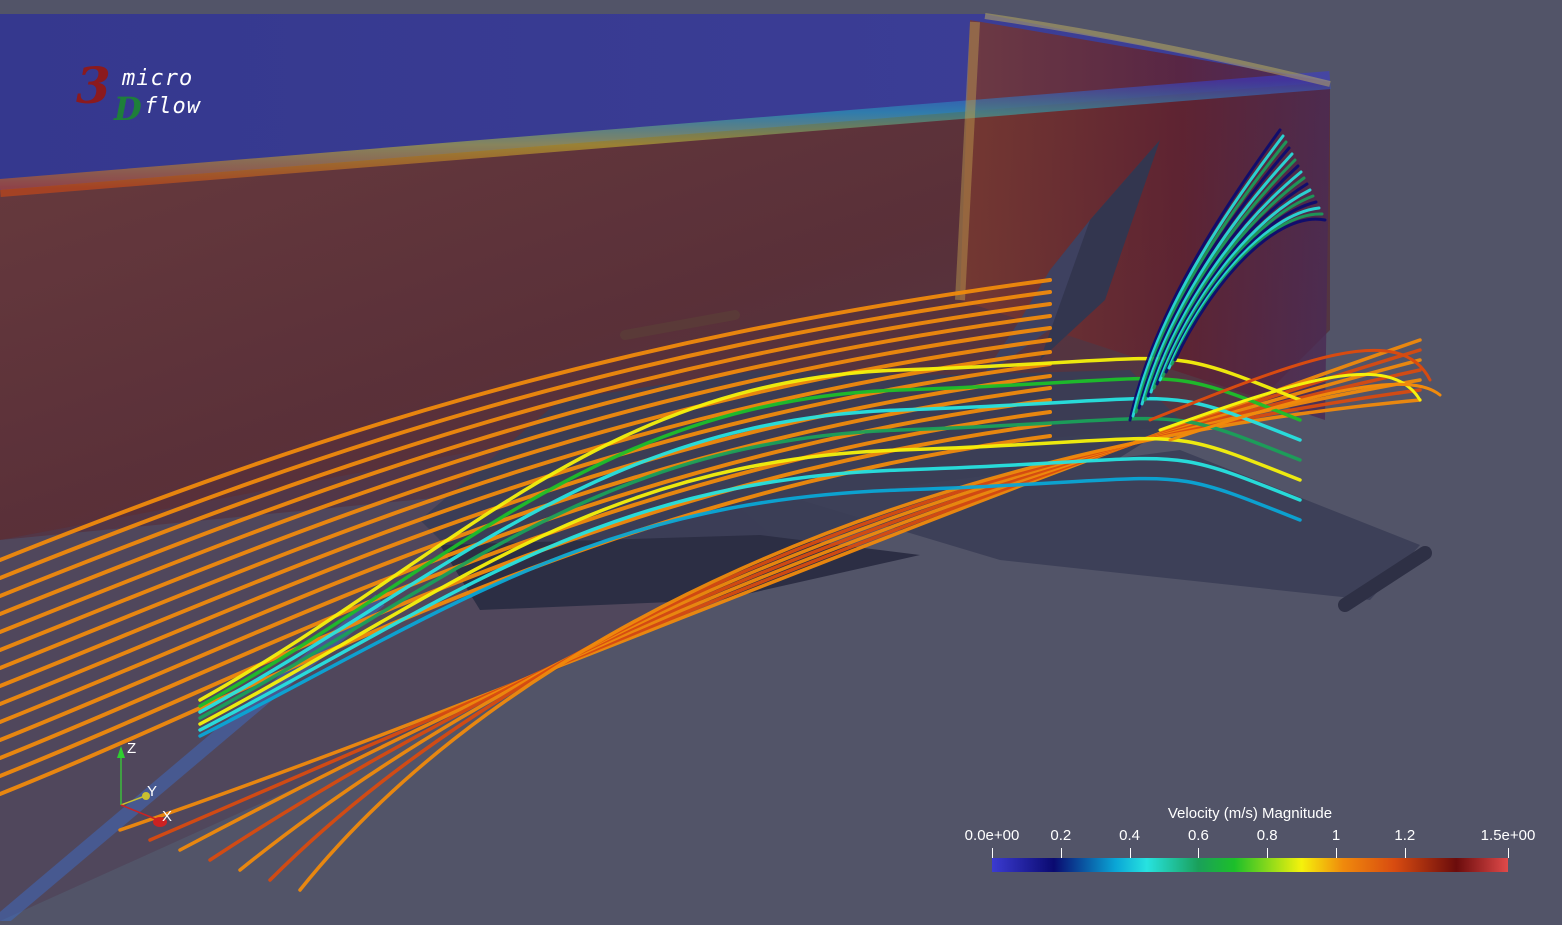 This screenshot has height=925, width=1562. I want to click on legend-title: Velocity (m/s) Magnitude, so click(1250, 813).